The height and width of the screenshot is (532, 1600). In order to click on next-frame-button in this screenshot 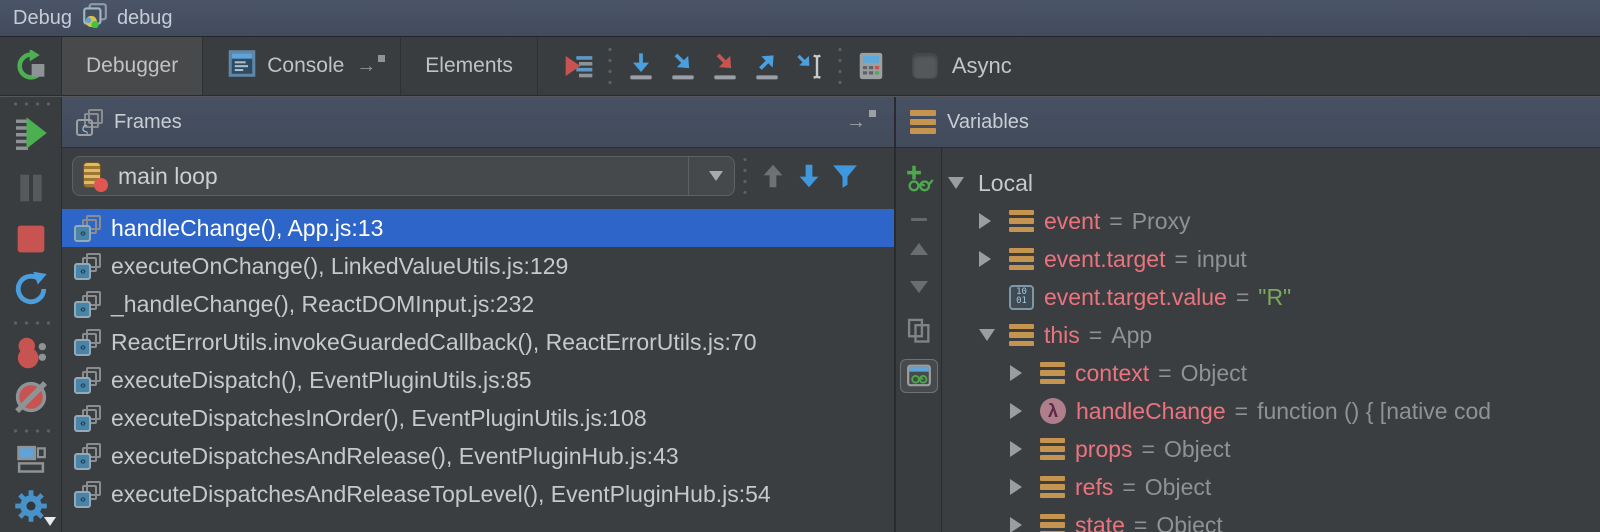, I will do `click(809, 176)`.